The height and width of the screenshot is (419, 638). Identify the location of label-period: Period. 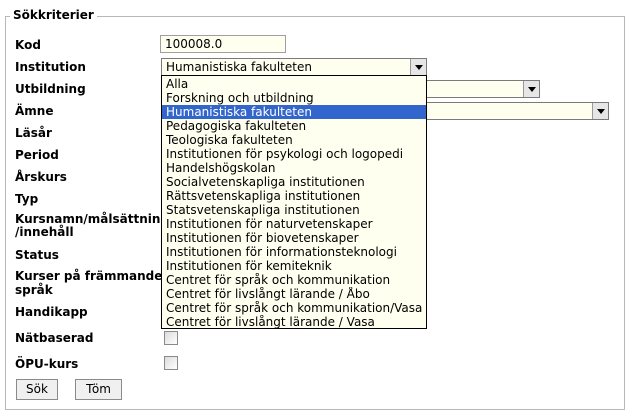
(37, 155).